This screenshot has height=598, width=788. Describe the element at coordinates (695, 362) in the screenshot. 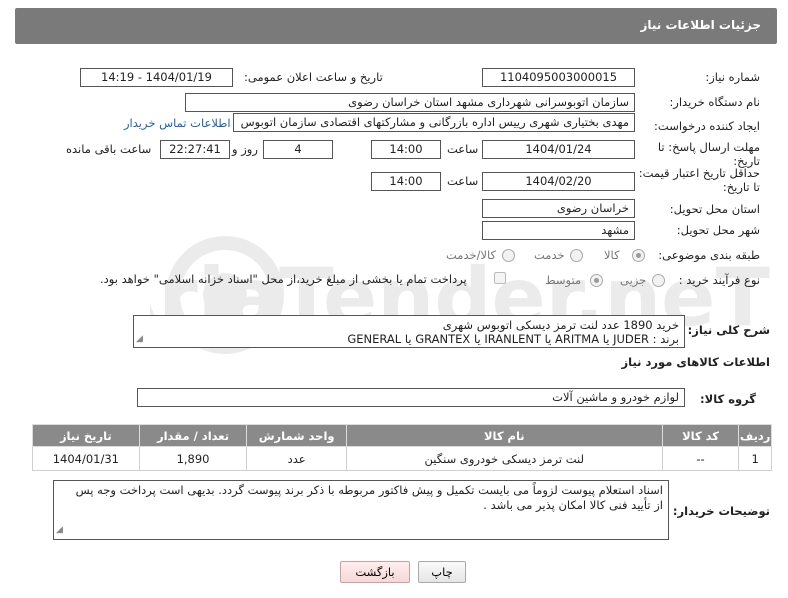

I see `goods-section-title: اطلاعات کالاهای مورد نیاز` at that location.